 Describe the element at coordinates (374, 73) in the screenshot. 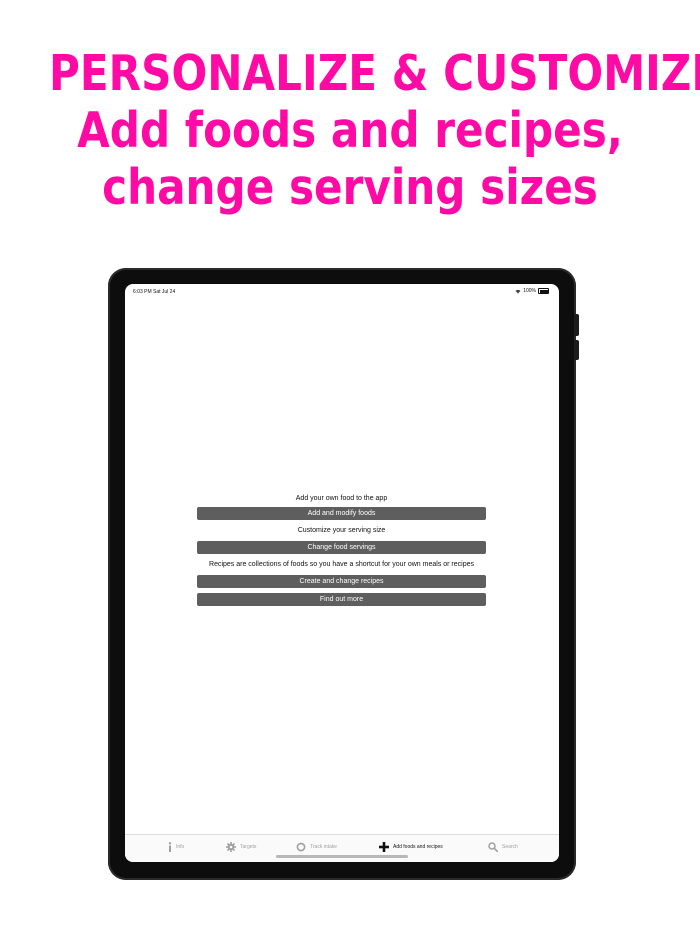

I see `headline-line-1: PERSONALIZE & CUSTOMIZE` at that location.